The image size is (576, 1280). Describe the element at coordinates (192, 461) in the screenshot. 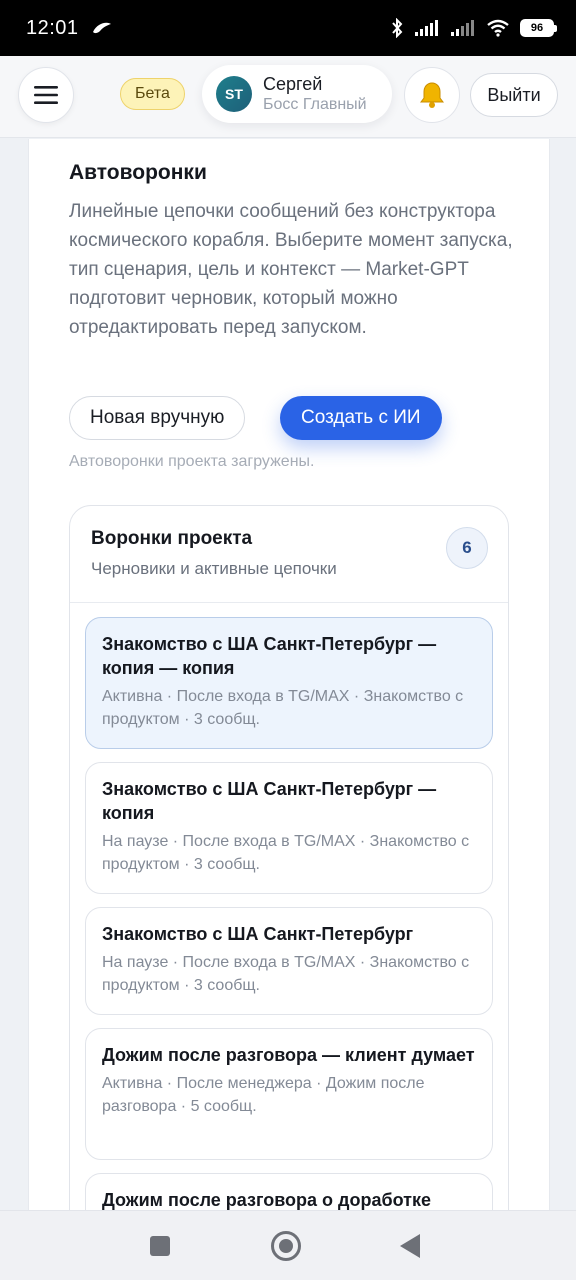

I see `load-status-text: Автоворонки проекта загружены.` at that location.